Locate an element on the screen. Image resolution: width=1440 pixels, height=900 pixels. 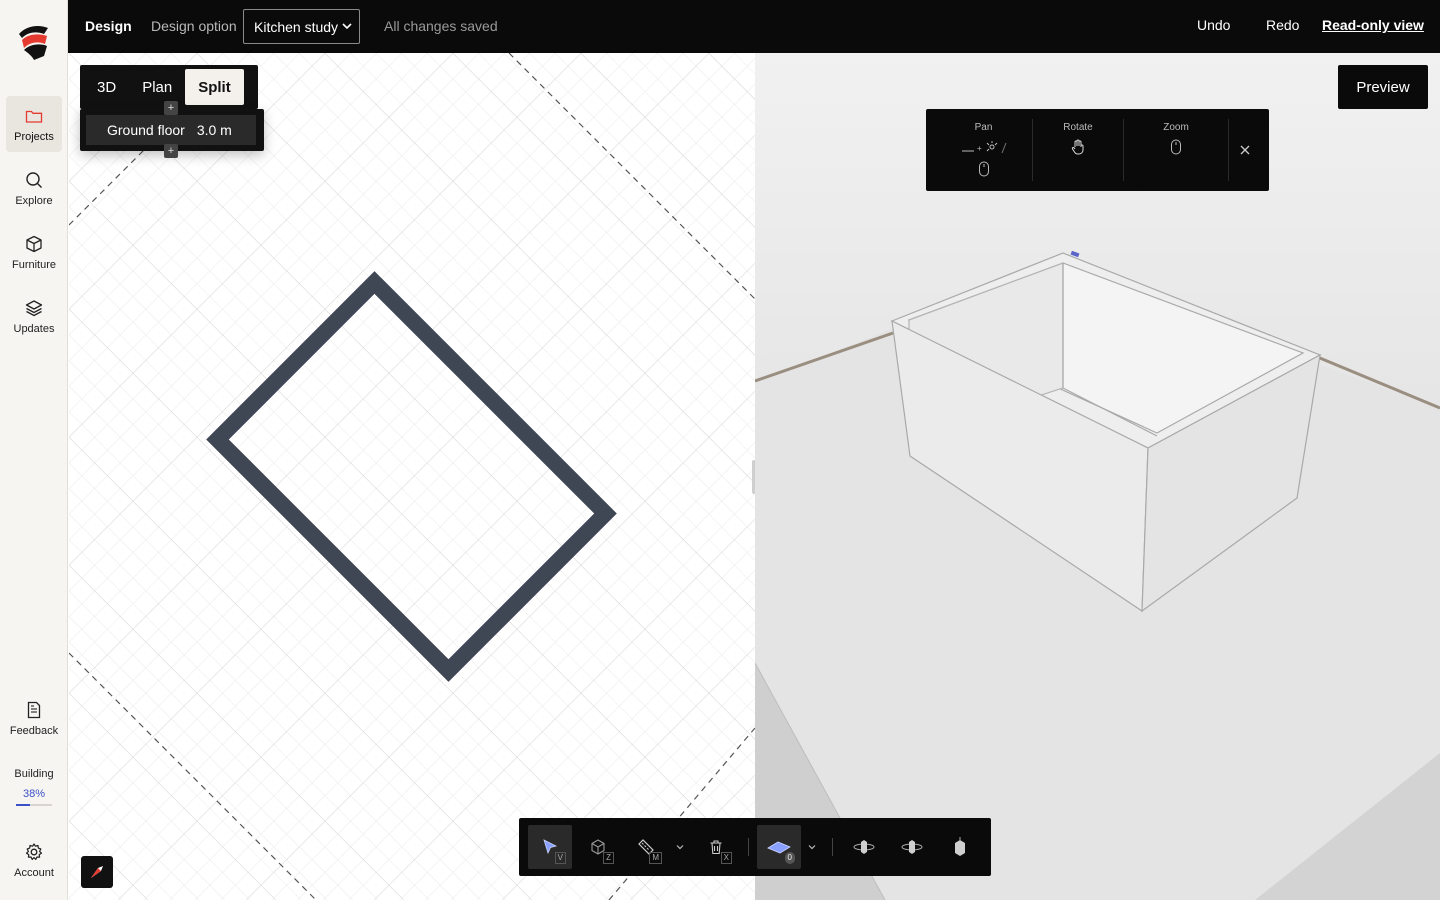
design-option-select: Kitchen study is located at coordinates (301, 26).